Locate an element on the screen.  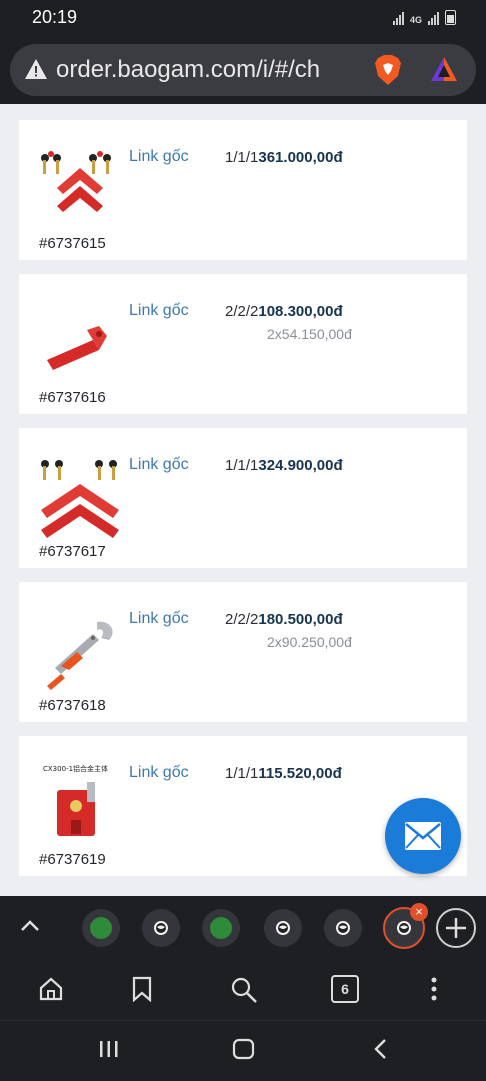
unit-price: 2x54.150,00đ is located at coordinates (309, 334).